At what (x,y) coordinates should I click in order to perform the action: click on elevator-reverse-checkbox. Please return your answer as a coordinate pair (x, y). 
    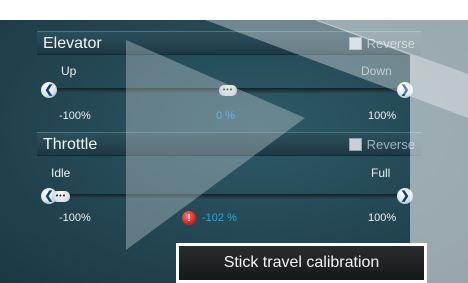
    Looking at the image, I should click on (355, 43).